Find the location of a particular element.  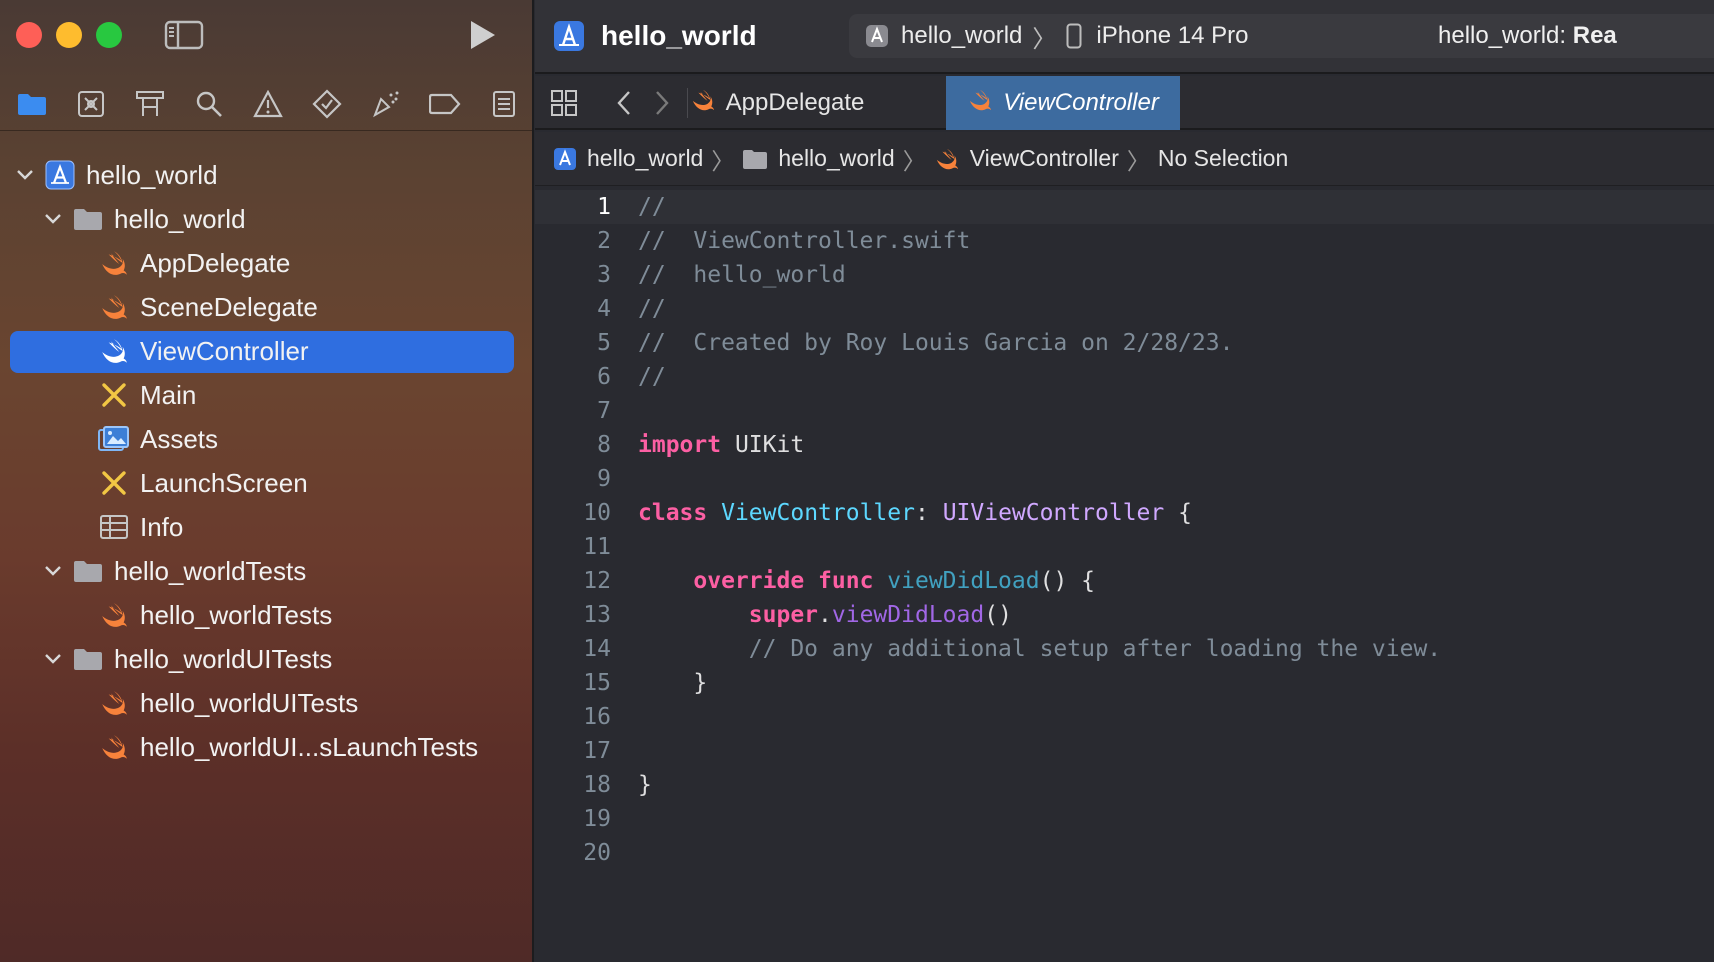

tree-item: AppDelegate is located at coordinates (267, 263).